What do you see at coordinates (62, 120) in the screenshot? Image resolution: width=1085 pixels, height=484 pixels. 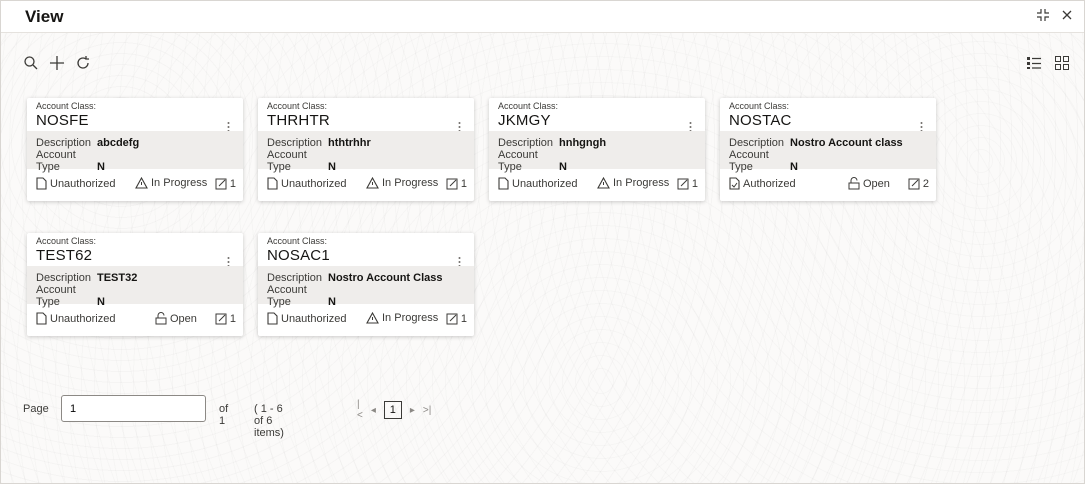 I see `account-class-value: NOSFE` at bounding box center [62, 120].